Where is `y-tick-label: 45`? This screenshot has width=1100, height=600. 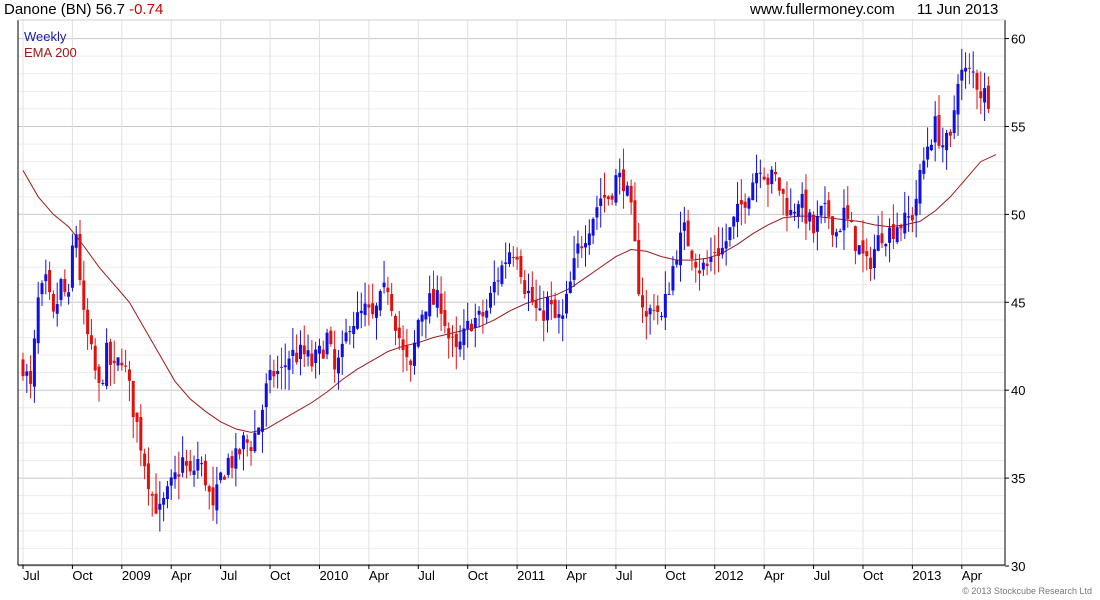
y-tick-label: 45 is located at coordinates (1018, 302).